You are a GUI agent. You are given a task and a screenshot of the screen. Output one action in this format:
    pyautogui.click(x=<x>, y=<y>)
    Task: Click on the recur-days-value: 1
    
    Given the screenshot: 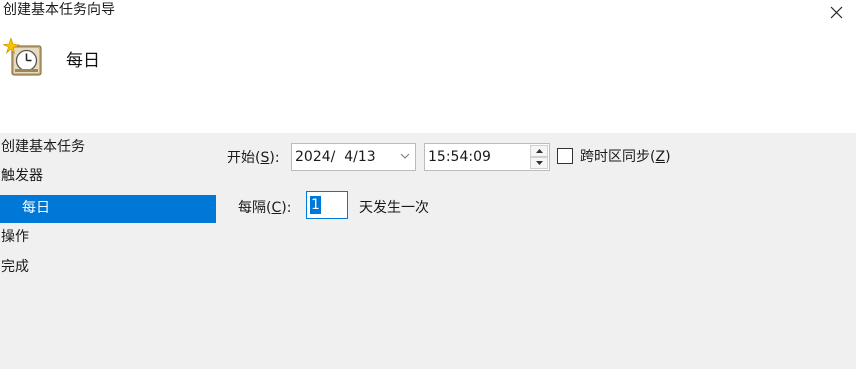 What is the action you would take?
    pyautogui.click(x=315, y=205)
    